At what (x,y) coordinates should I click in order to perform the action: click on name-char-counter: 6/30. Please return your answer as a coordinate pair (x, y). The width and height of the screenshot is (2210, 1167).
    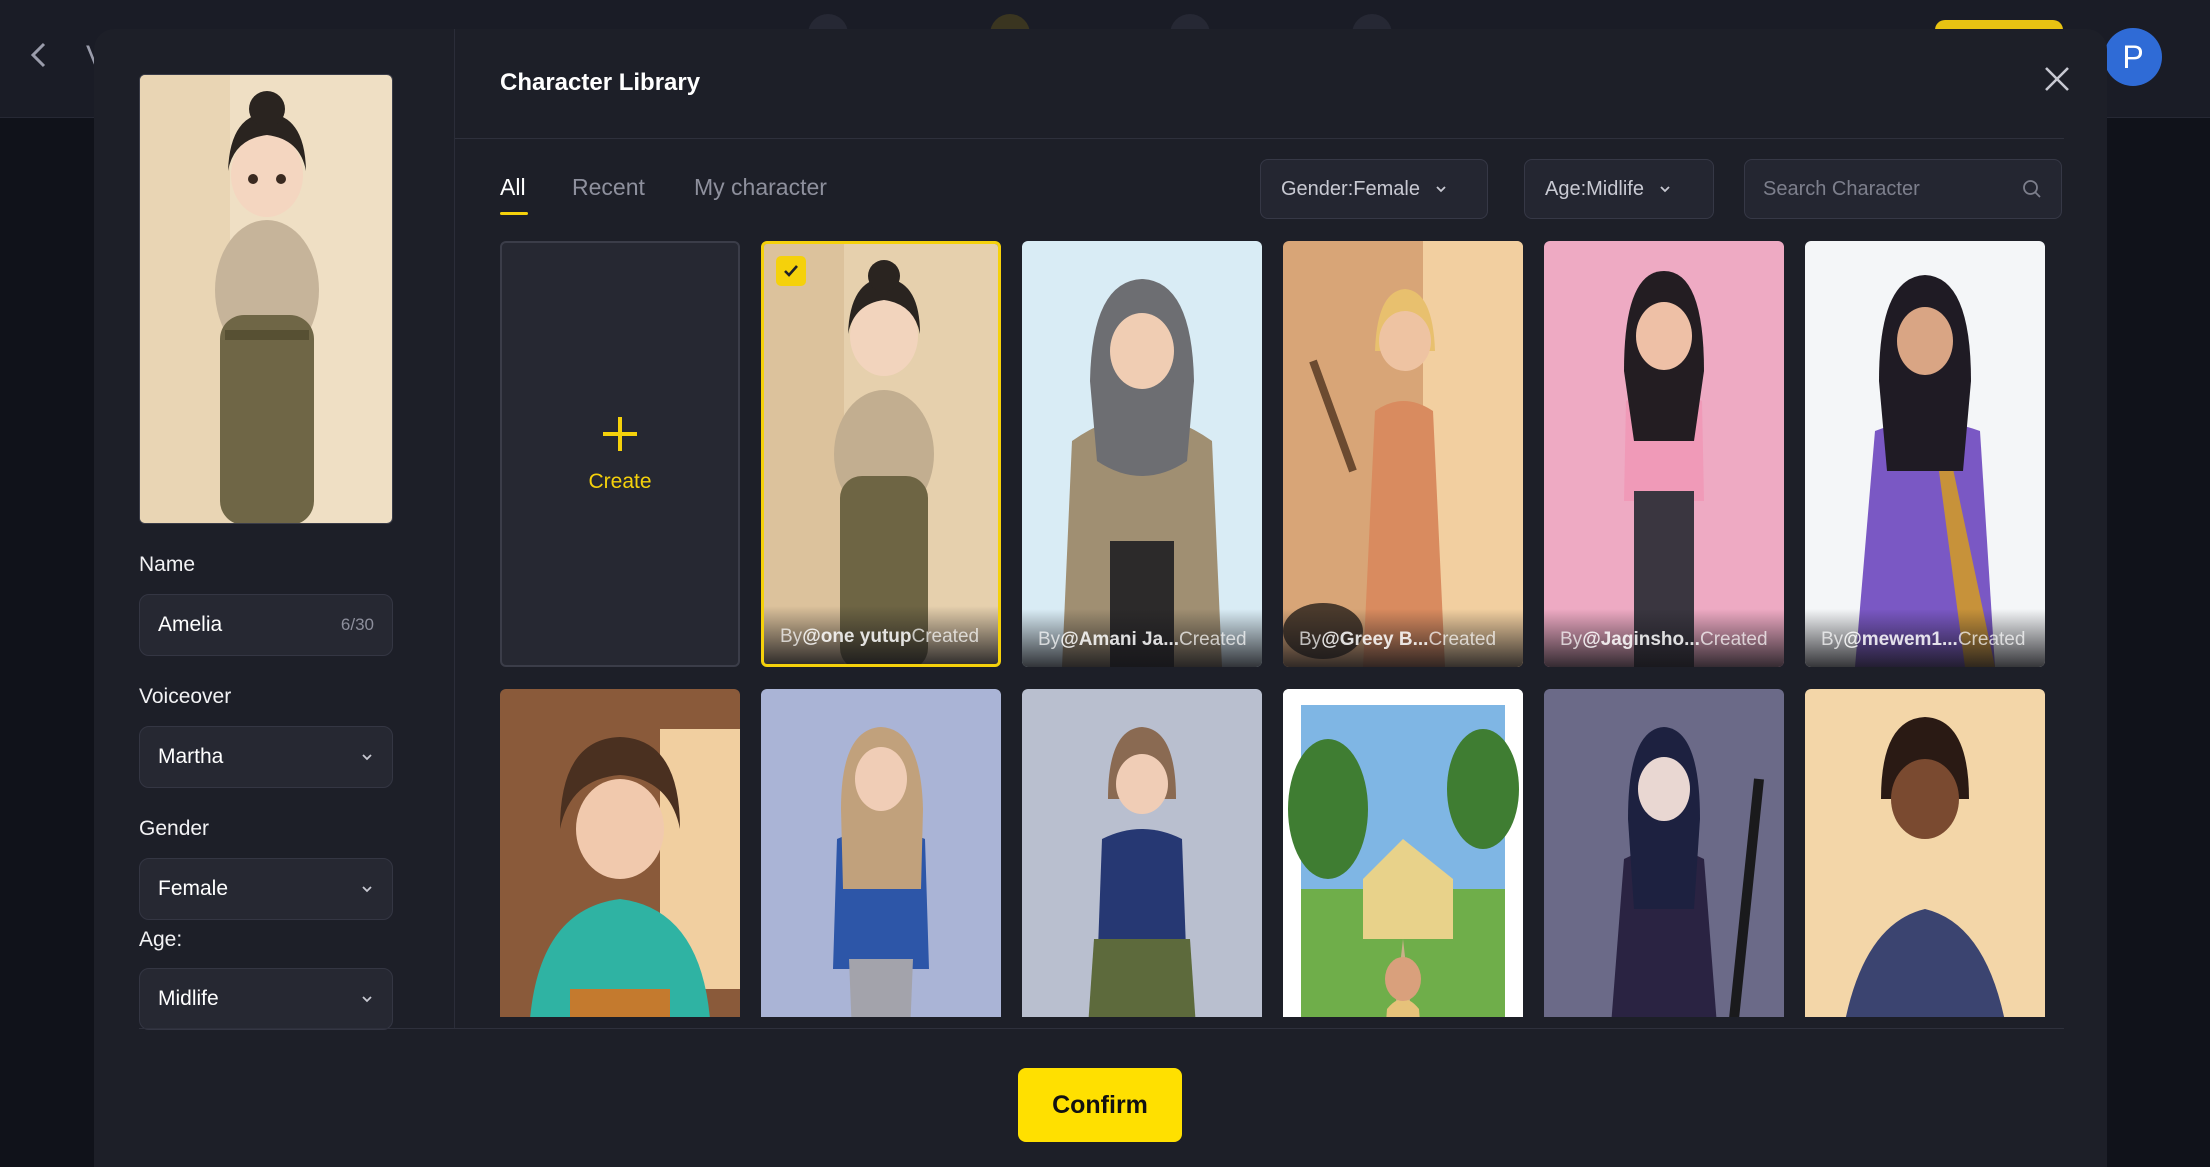
    Looking at the image, I should click on (357, 624).